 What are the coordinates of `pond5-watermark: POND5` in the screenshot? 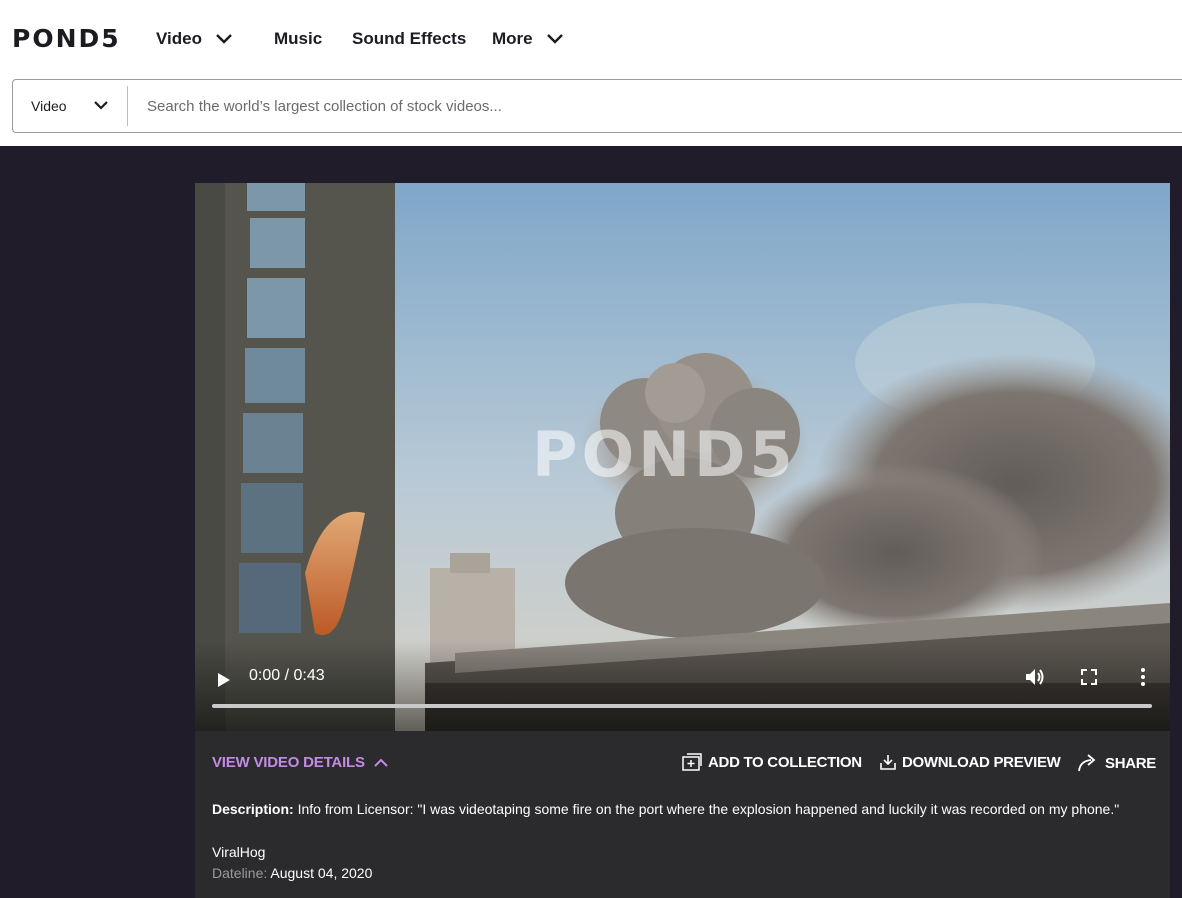 It's located at (664, 454).